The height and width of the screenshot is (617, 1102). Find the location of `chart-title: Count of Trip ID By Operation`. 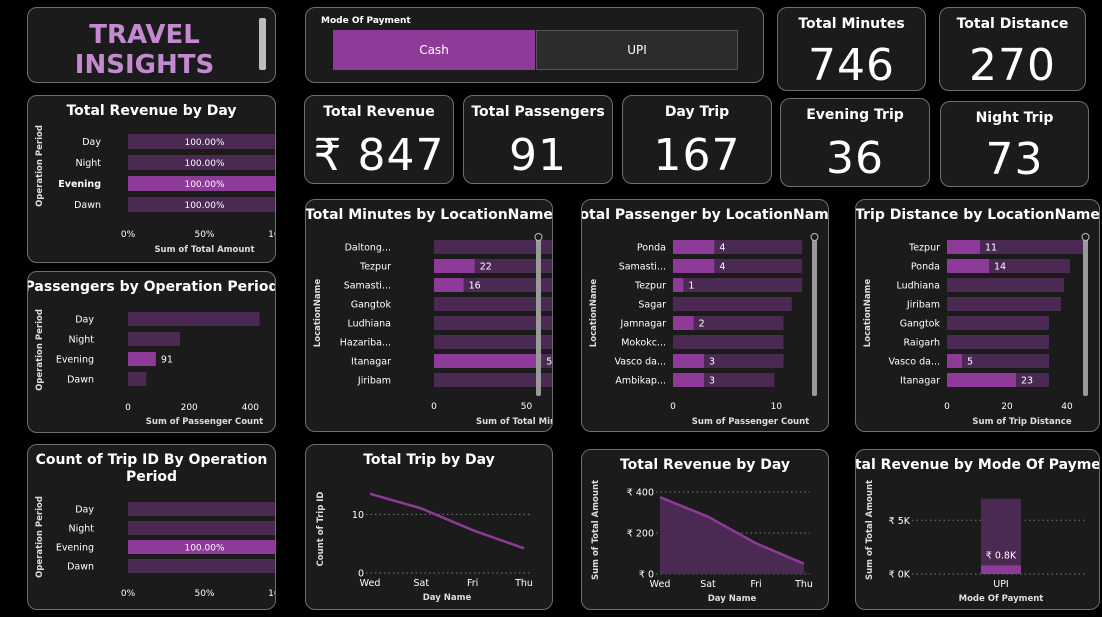

chart-title: Count of Trip ID By Operation is located at coordinates (152, 460).